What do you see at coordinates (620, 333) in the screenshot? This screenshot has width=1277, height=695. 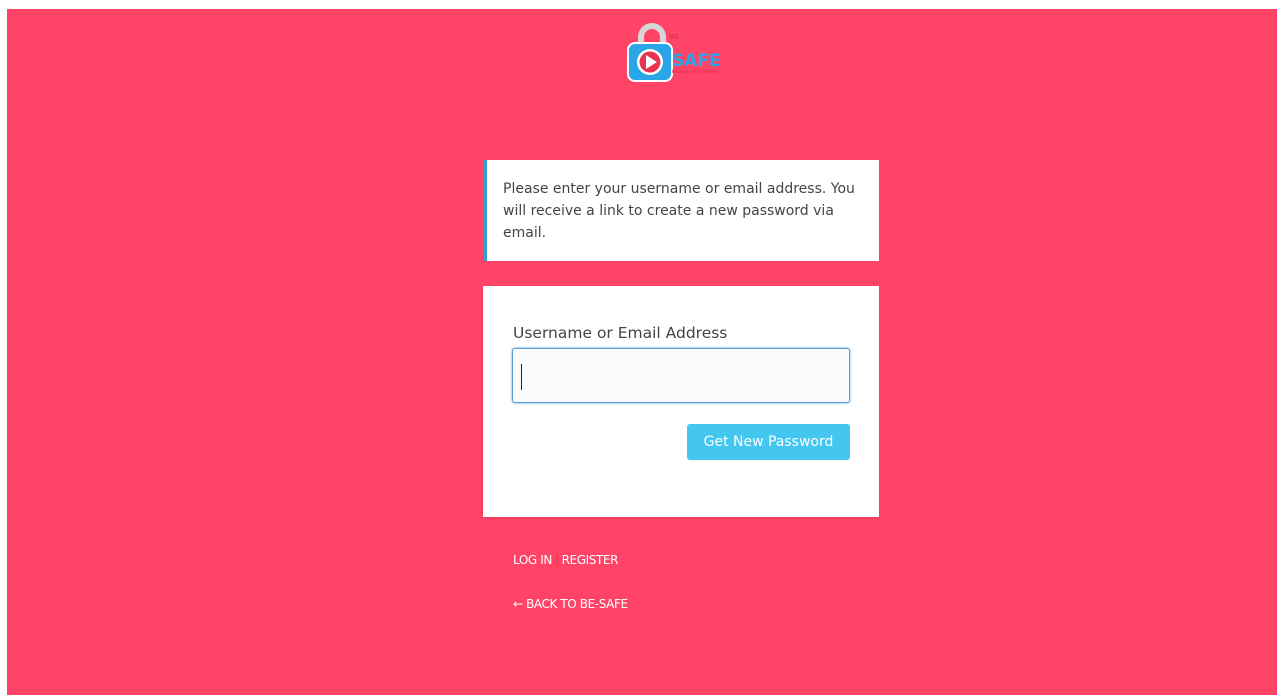 I see `username-email-label: Username or Email Address` at bounding box center [620, 333].